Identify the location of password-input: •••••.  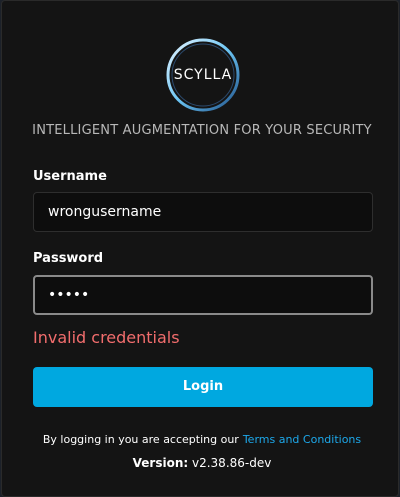
(203, 295).